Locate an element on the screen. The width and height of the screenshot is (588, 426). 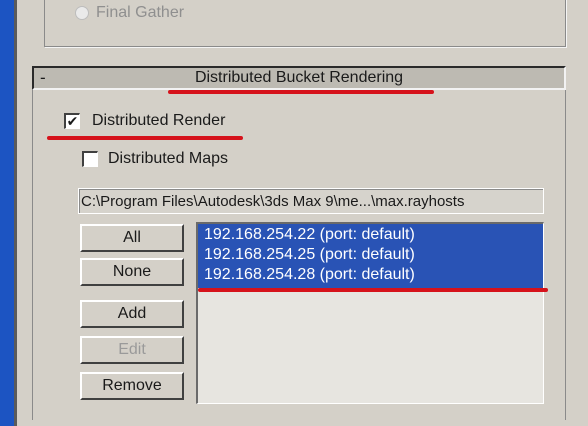
rollout-title: Distributed Bucket Rendering is located at coordinates (299, 77).